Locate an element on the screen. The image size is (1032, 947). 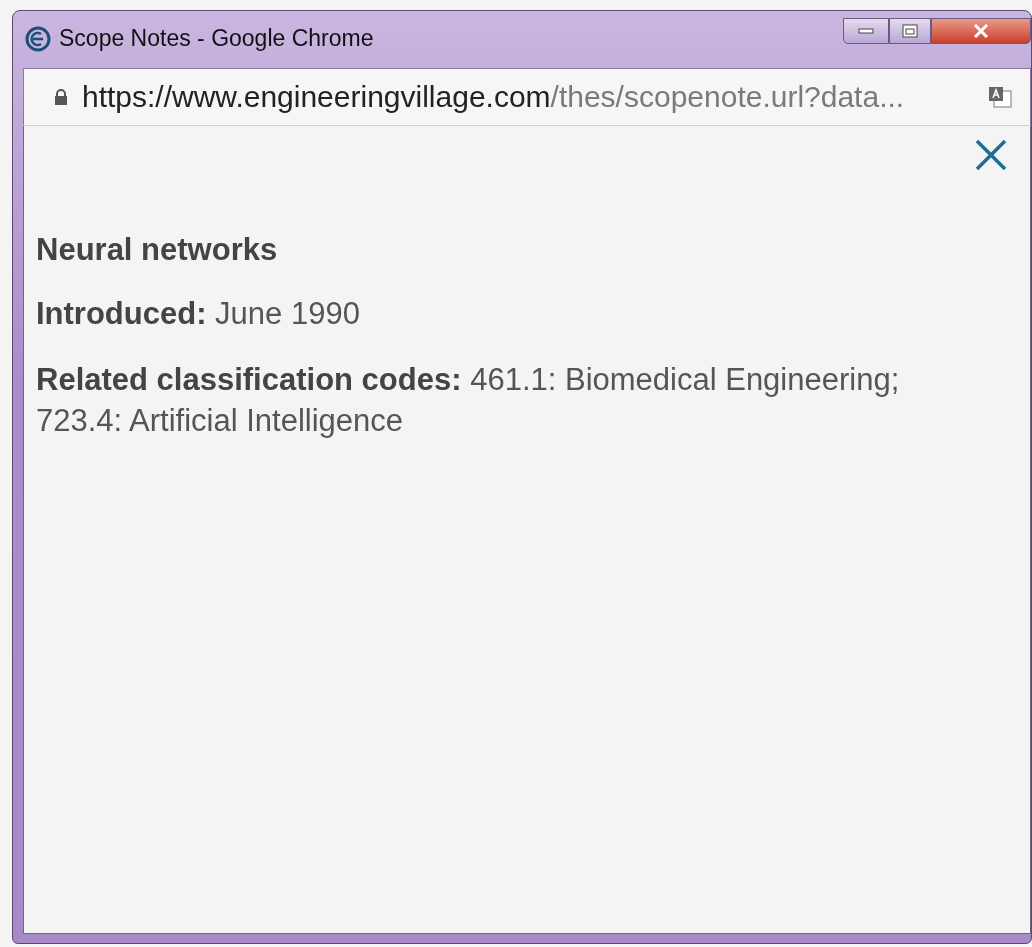
minimize-button is located at coordinates (866, 31).